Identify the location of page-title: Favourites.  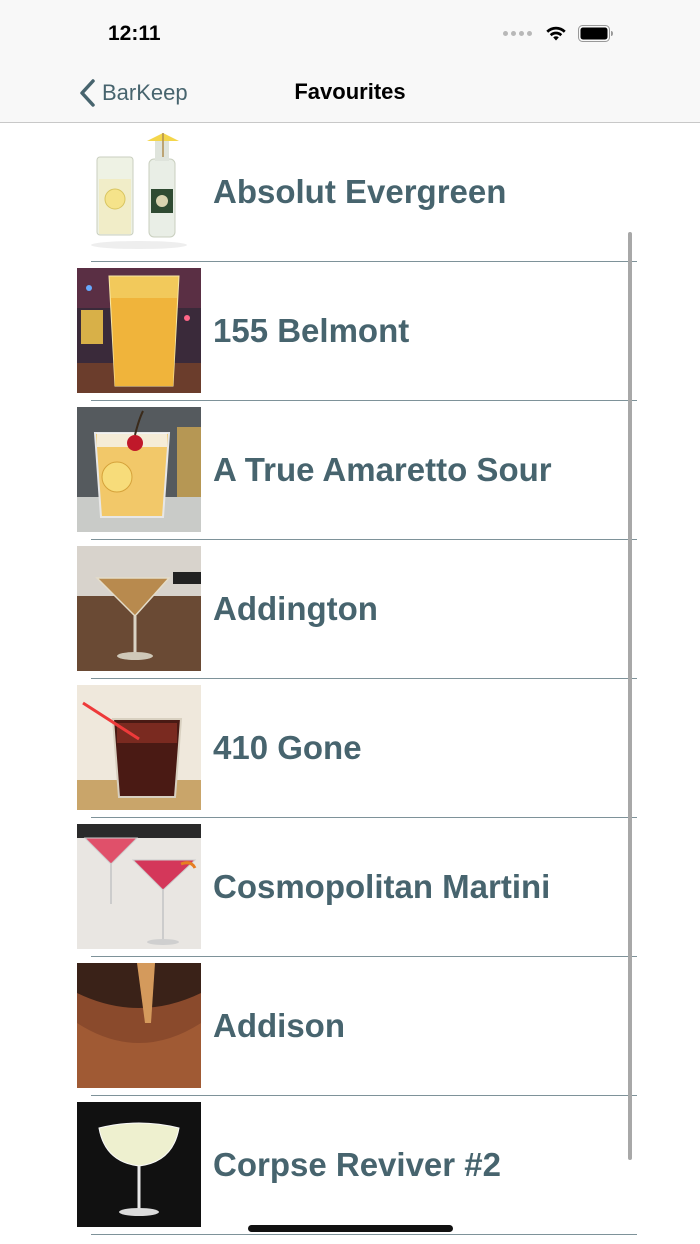
(350, 91).